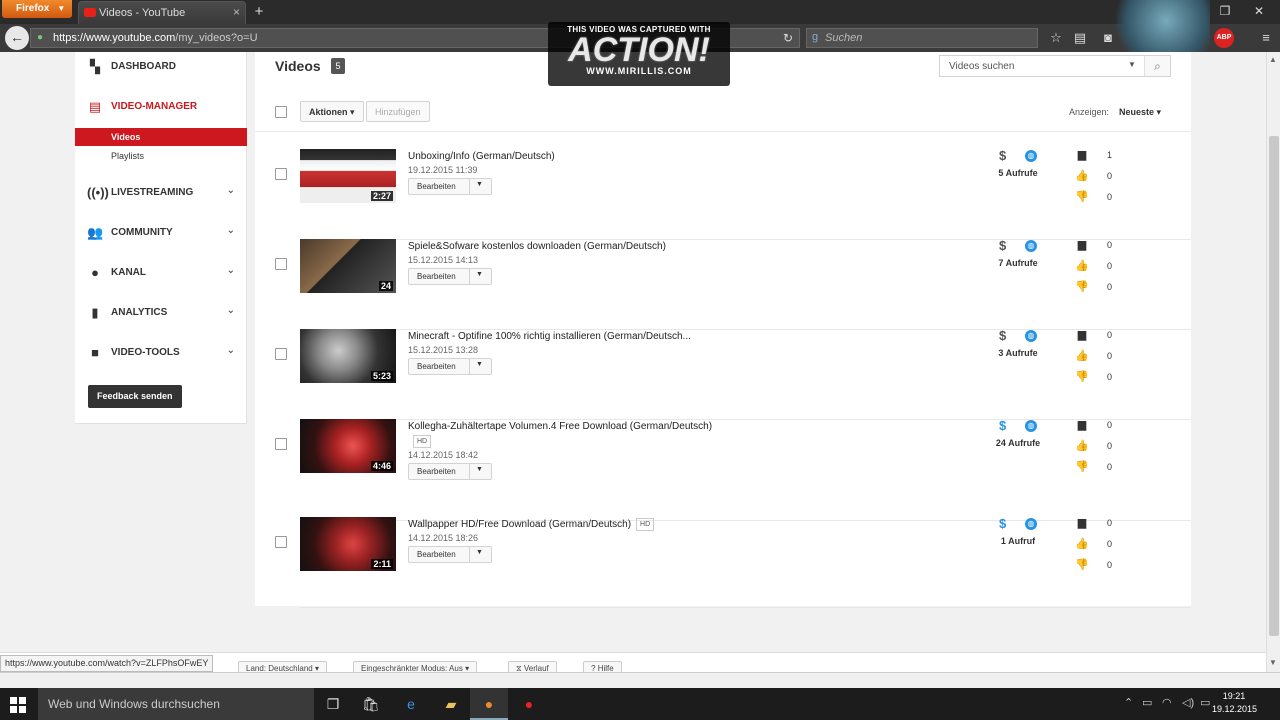  Describe the element at coordinates (1234, 703) in the screenshot. I see `taskbar-clock: 19:21 19.12.2015` at that location.